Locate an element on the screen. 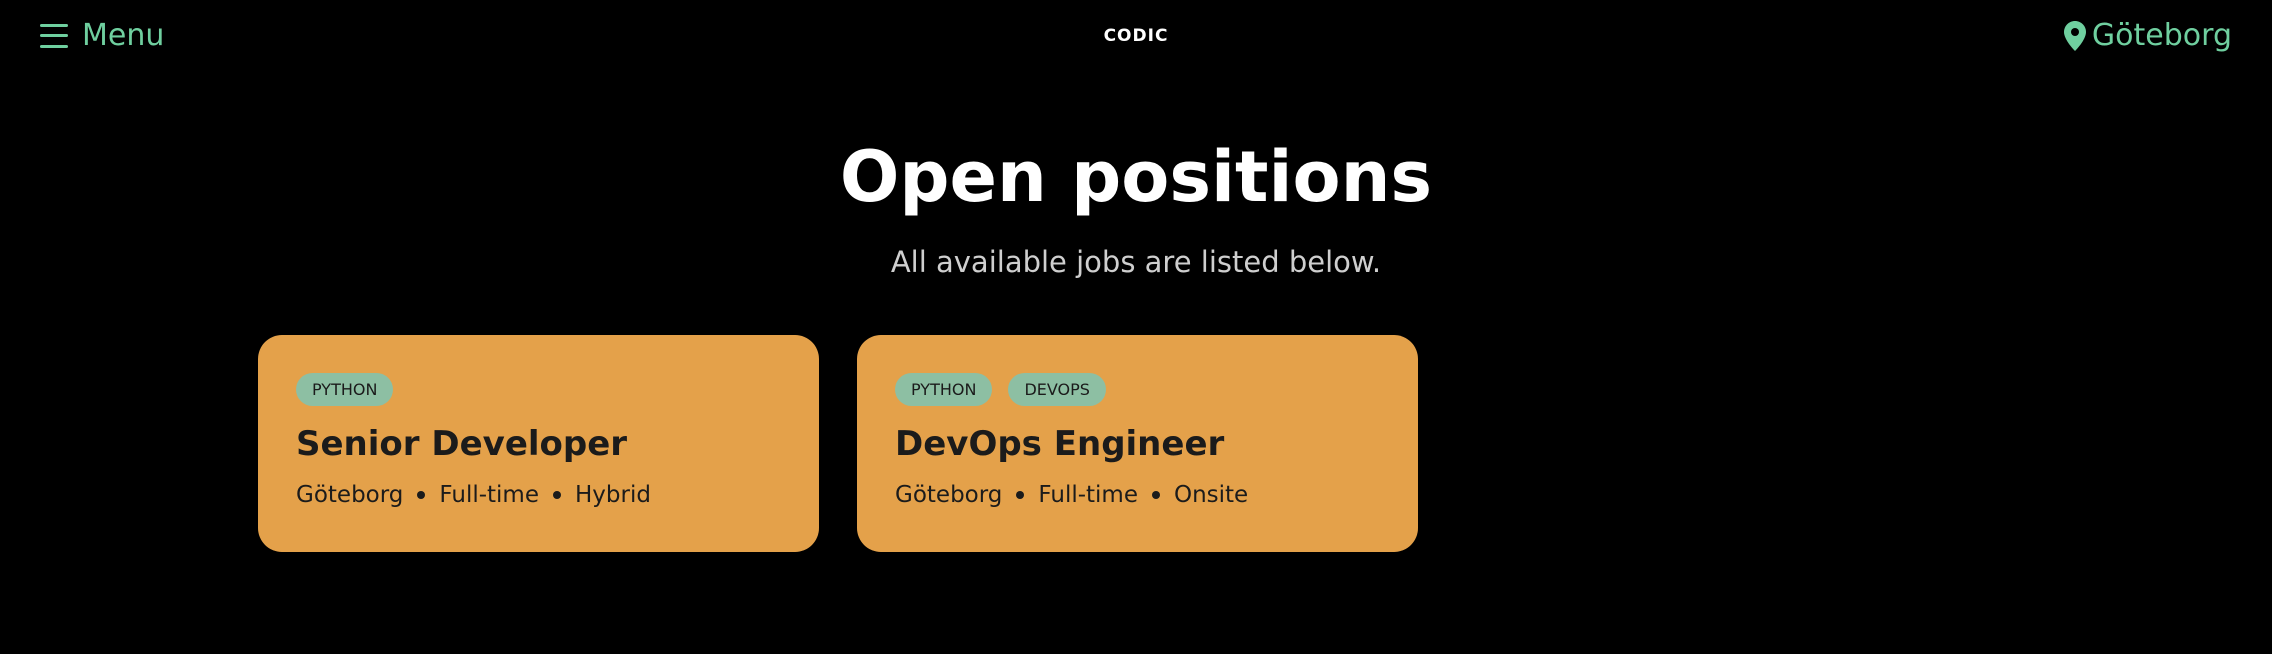 The height and width of the screenshot is (654, 2272). top-bar: Menu CODIC Göteborg is located at coordinates (1136, 38).